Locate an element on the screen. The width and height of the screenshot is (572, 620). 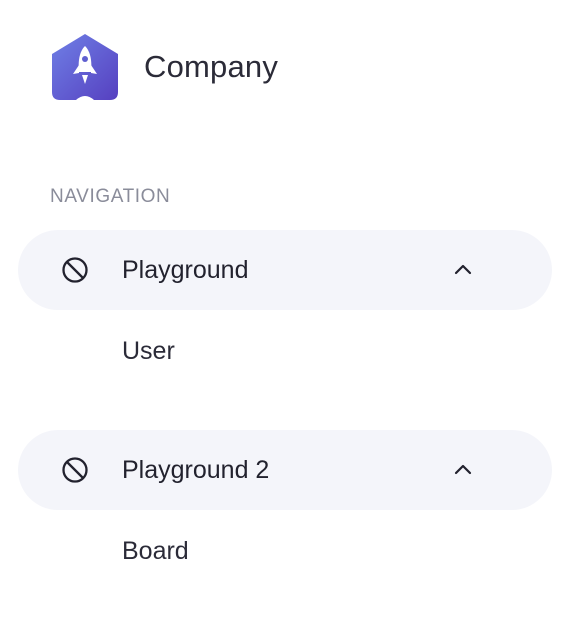
brand: Company is located at coordinates (164, 67).